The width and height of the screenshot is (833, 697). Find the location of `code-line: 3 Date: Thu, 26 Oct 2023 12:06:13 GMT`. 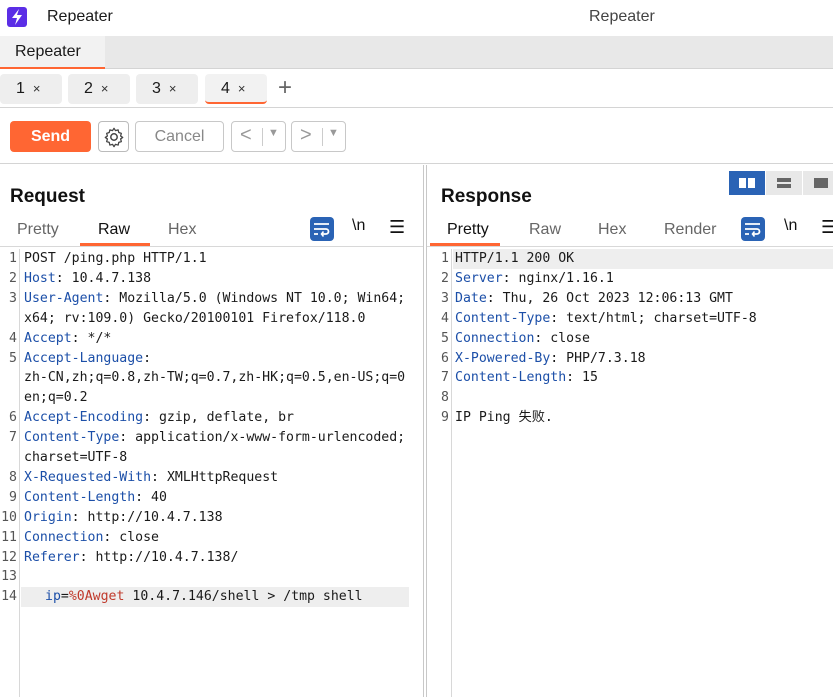

code-line: 3 Date: Thu, 26 Oct 2023 12:06:13 GMT is located at coordinates (630, 299).